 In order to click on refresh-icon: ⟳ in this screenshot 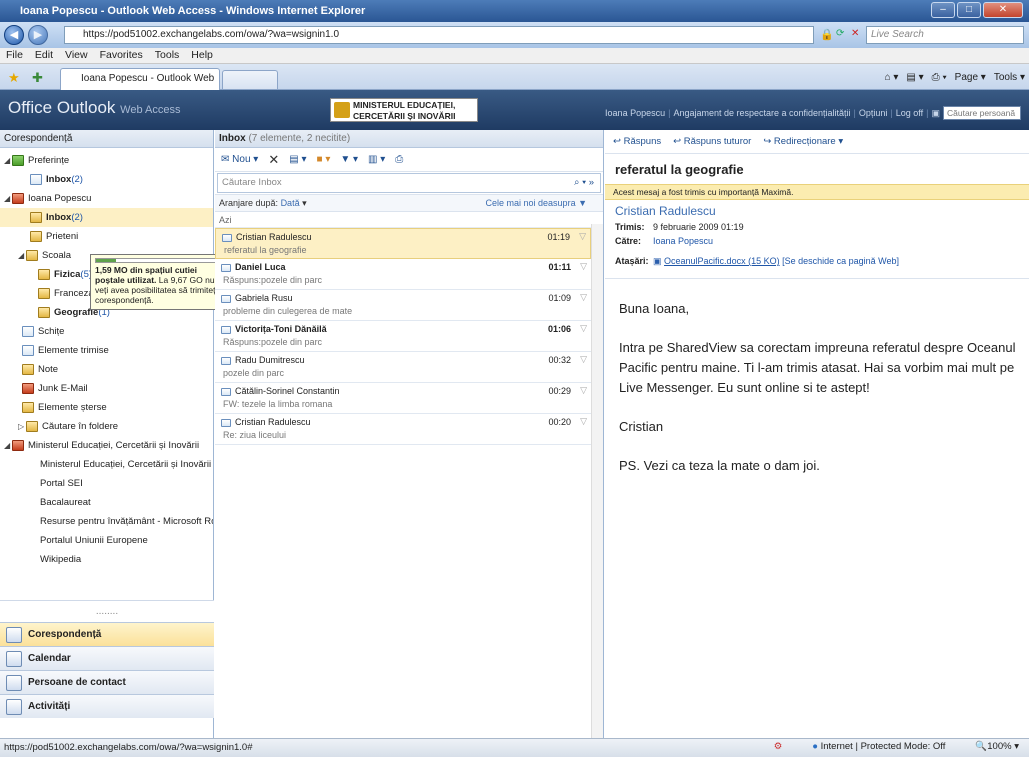, I will do `click(840, 33)`.